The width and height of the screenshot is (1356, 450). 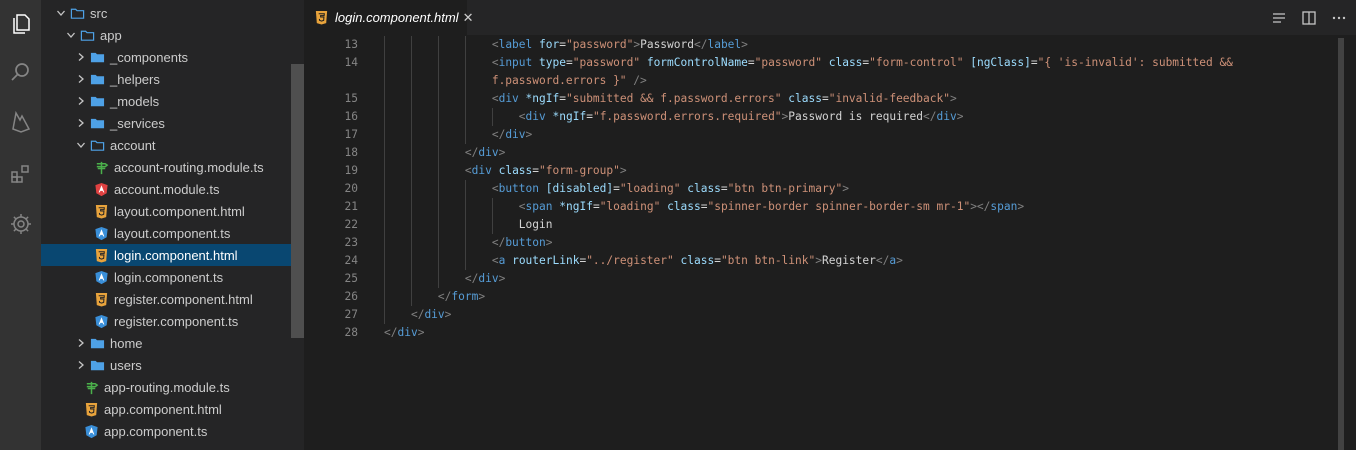 What do you see at coordinates (91, 387) in the screenshot?
I see `routing-icon` at bounding box center [91, 387].